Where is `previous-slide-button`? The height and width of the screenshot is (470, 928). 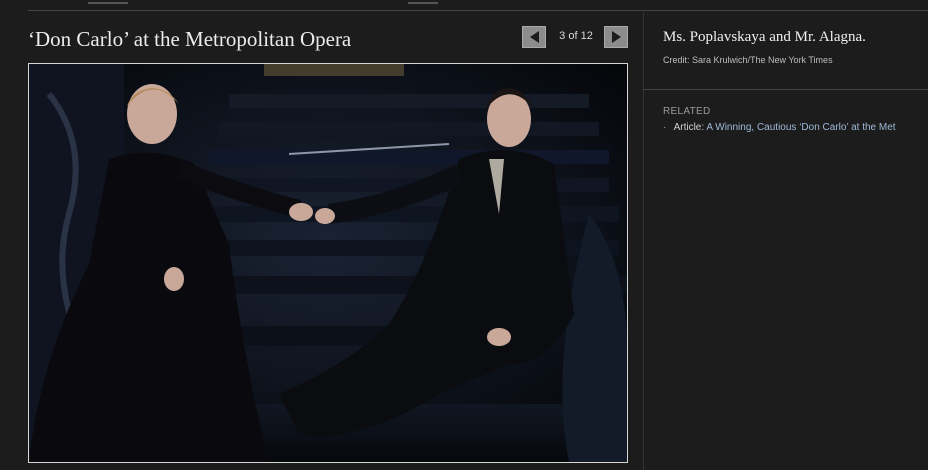
previous-slide-button is located at coordinates (534, 37).